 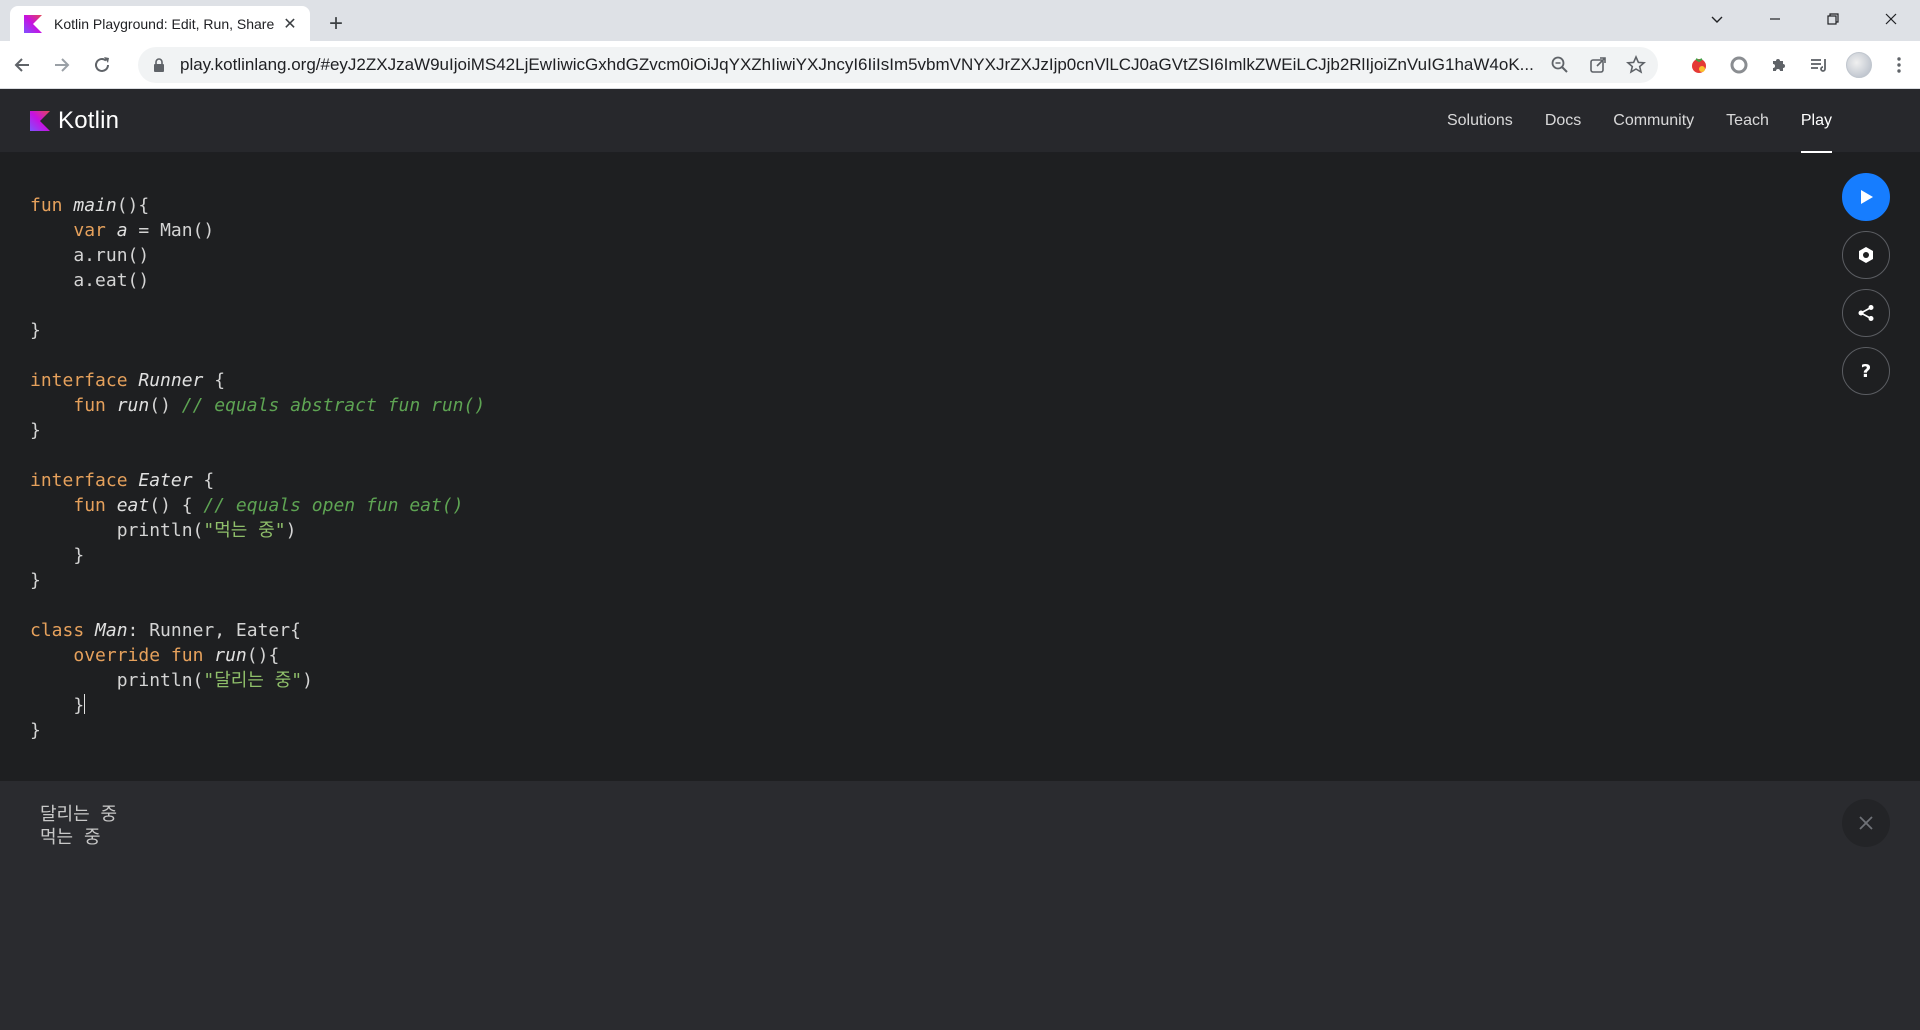 I want to click on run-button, so click(x=1866, y=197).